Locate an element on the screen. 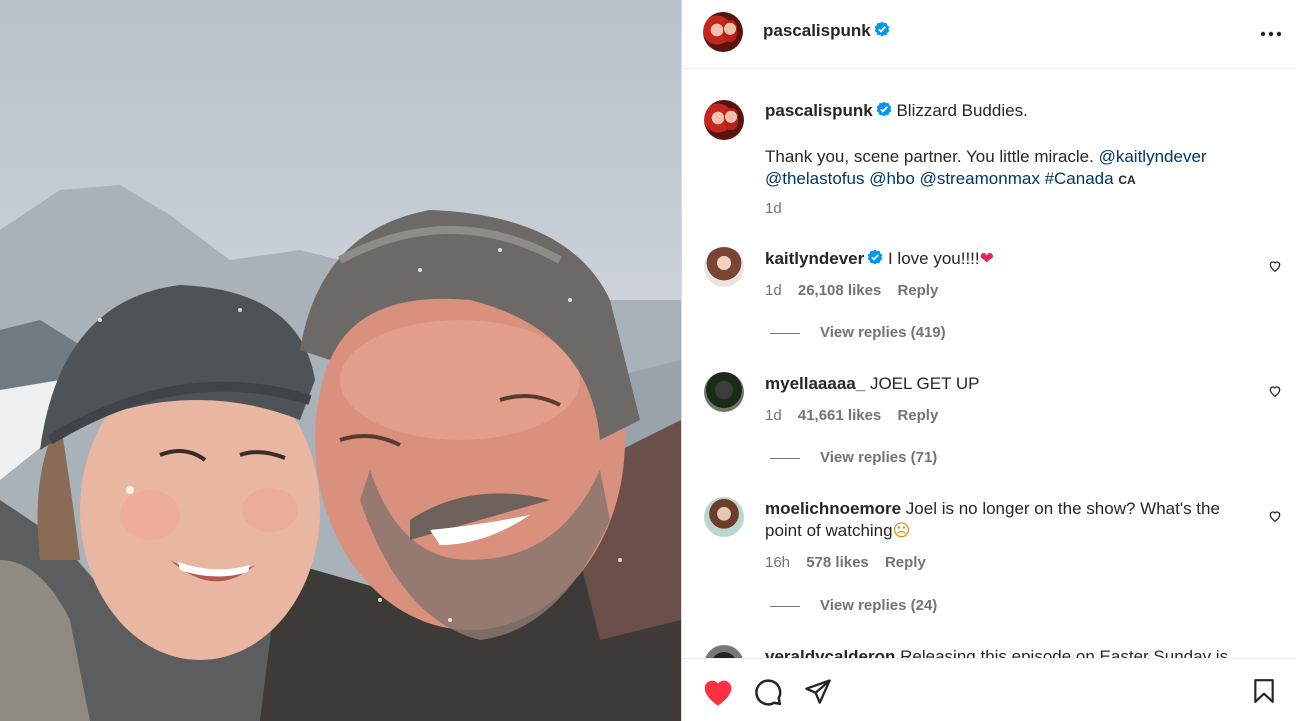 This screenshot has width=1296, height=721. more-options-icon is located at coordinates (1271, 34).